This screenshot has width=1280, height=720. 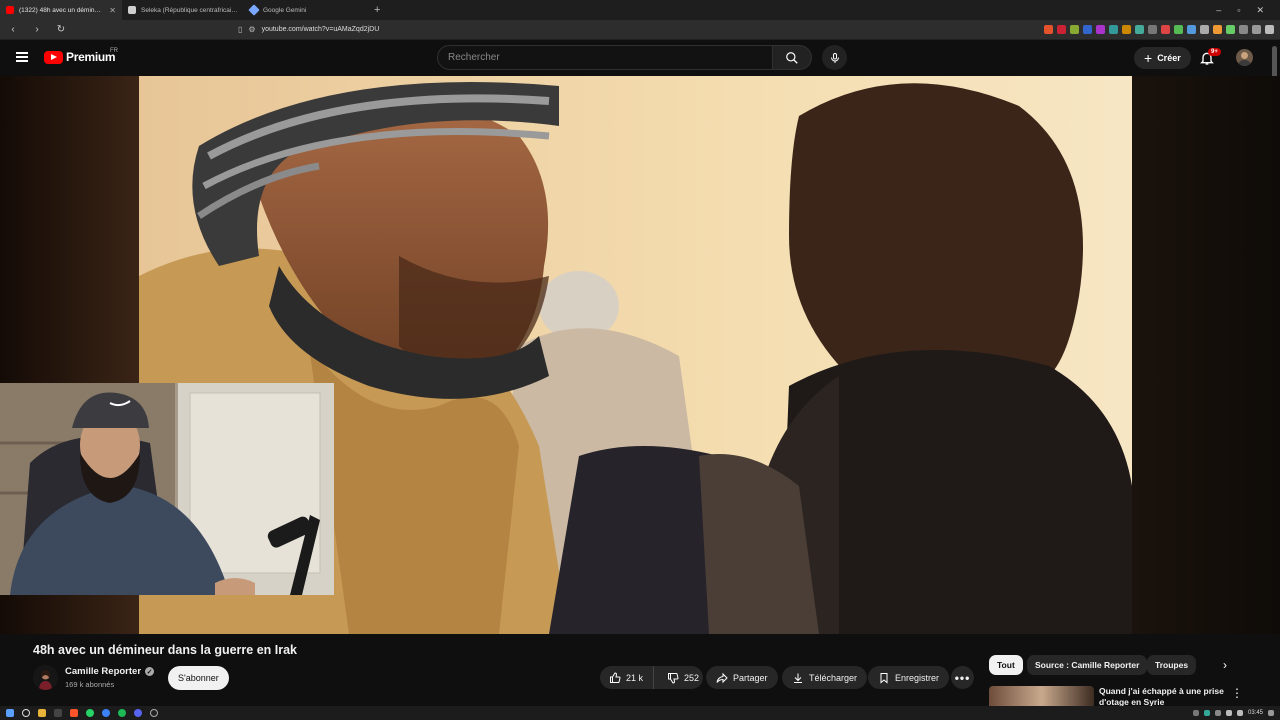 I want to click on download-button: Télécharger, so click(x=825, y=677).